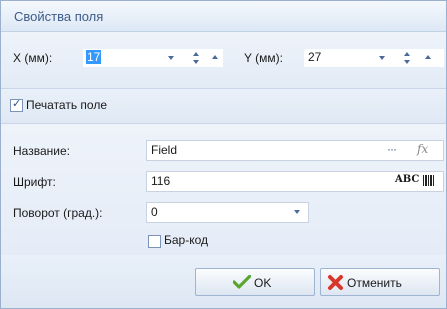 The height and width of the screenshot is (309, 447). Describe the element at coordinates (153, 58) in the screenshot. I see `x-spin-input: 17` at that location.